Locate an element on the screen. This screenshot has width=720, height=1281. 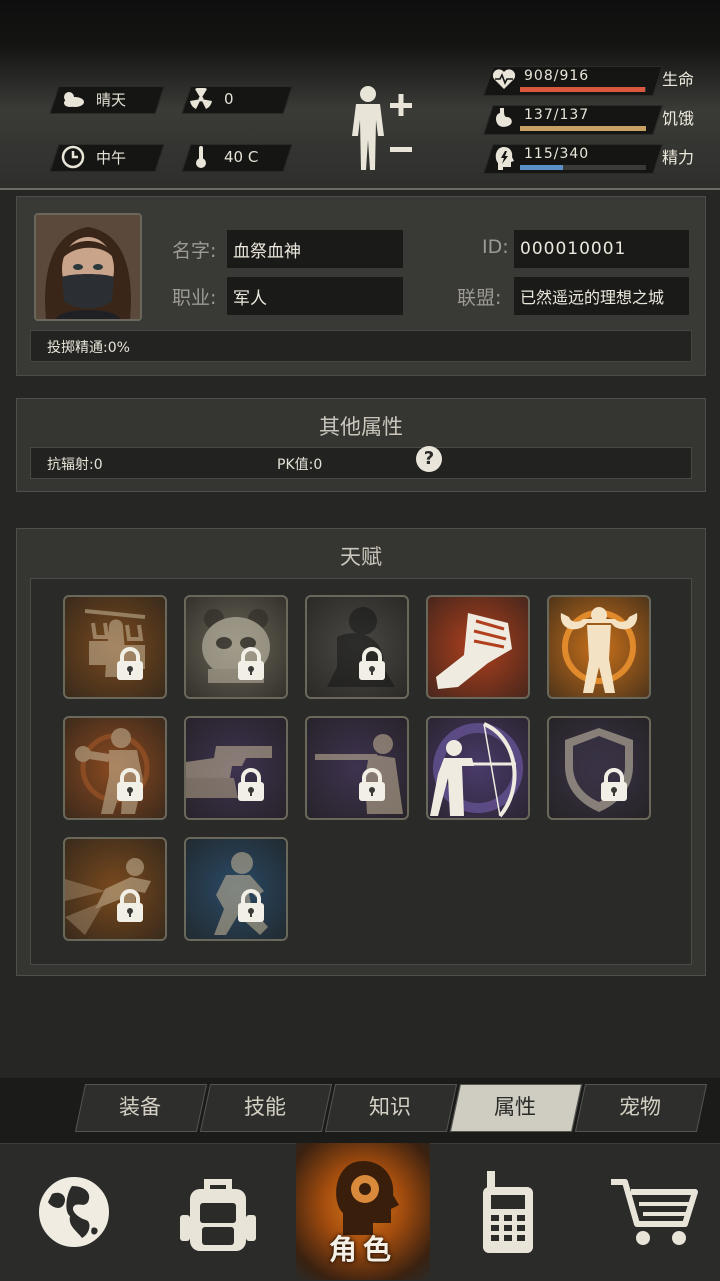
name-label: 名字: is located at coordinates (194, 251).